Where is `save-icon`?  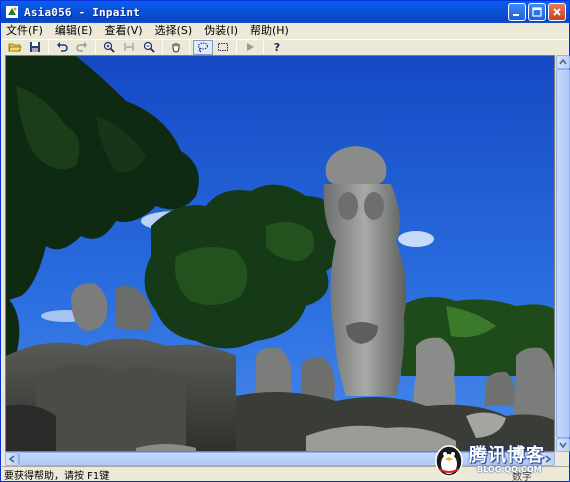 save-icon is located at coordinates (35, 47).